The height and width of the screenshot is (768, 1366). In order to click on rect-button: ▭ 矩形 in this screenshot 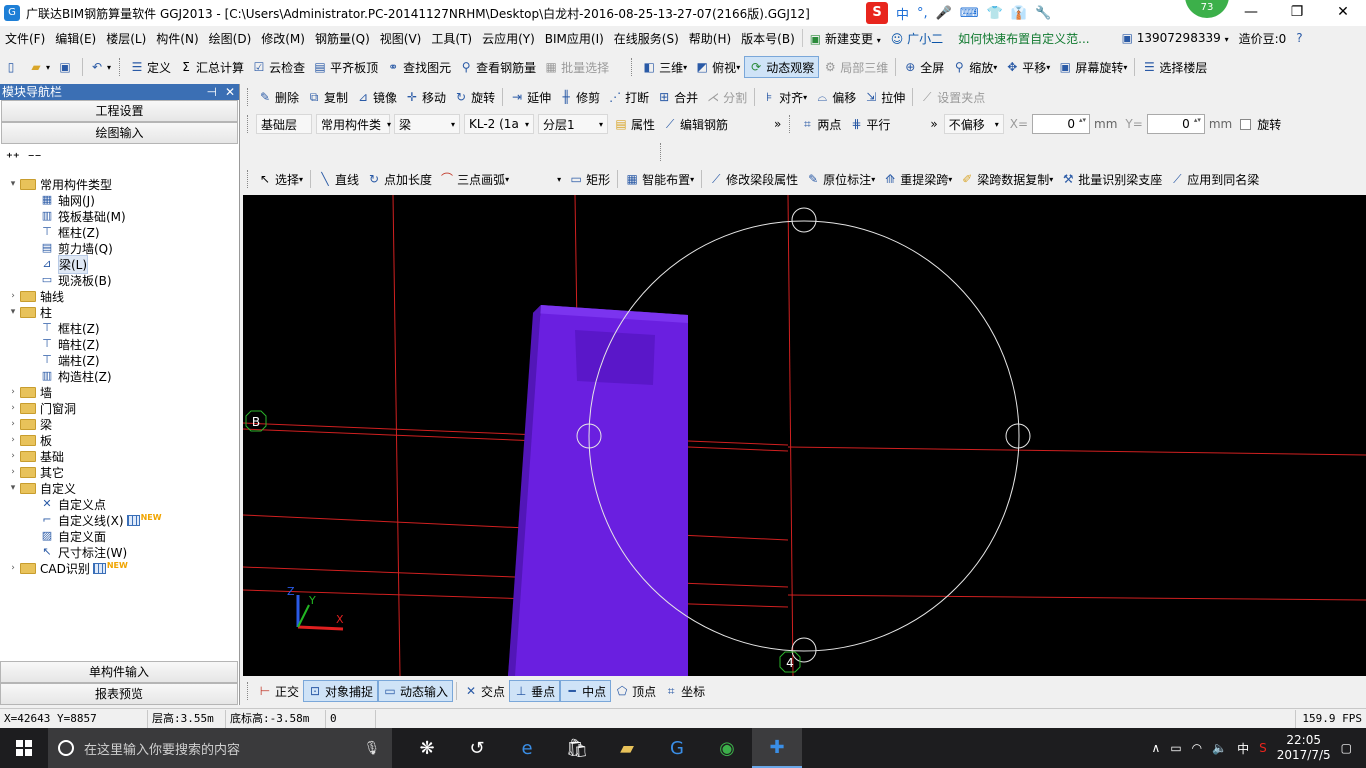, I will do `click(589, 179)`.